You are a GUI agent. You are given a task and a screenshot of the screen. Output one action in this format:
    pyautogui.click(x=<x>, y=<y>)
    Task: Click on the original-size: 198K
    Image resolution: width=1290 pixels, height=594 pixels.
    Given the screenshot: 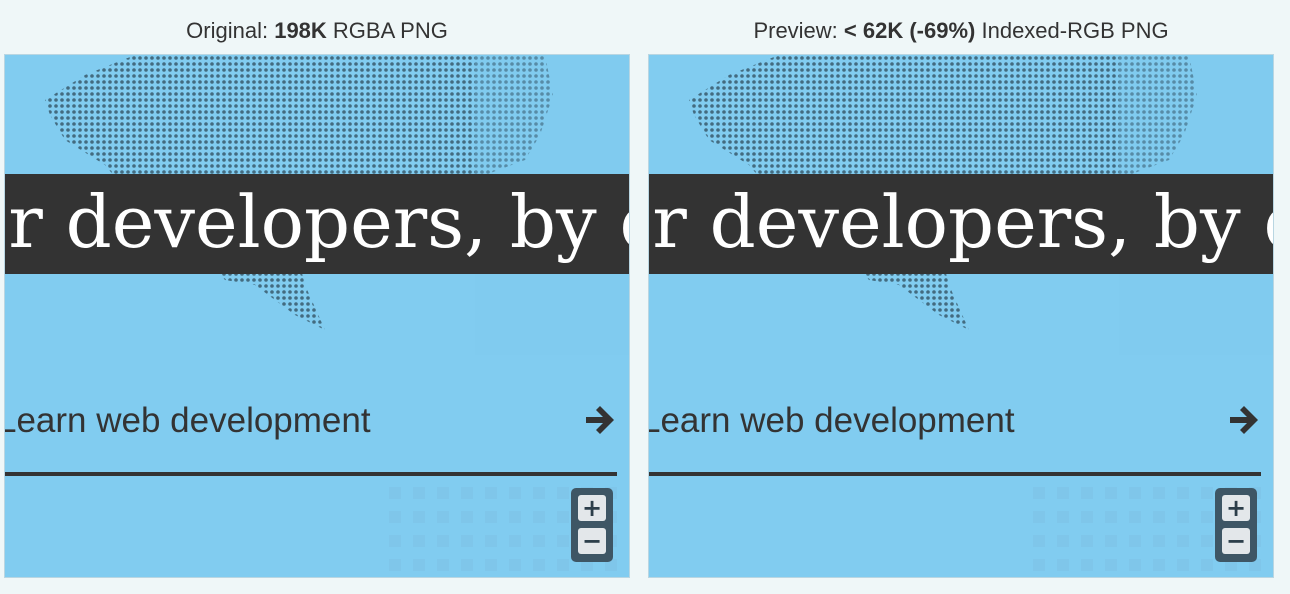 What is the action you would take?
    pyautogui.click(x=300, y=30)
    